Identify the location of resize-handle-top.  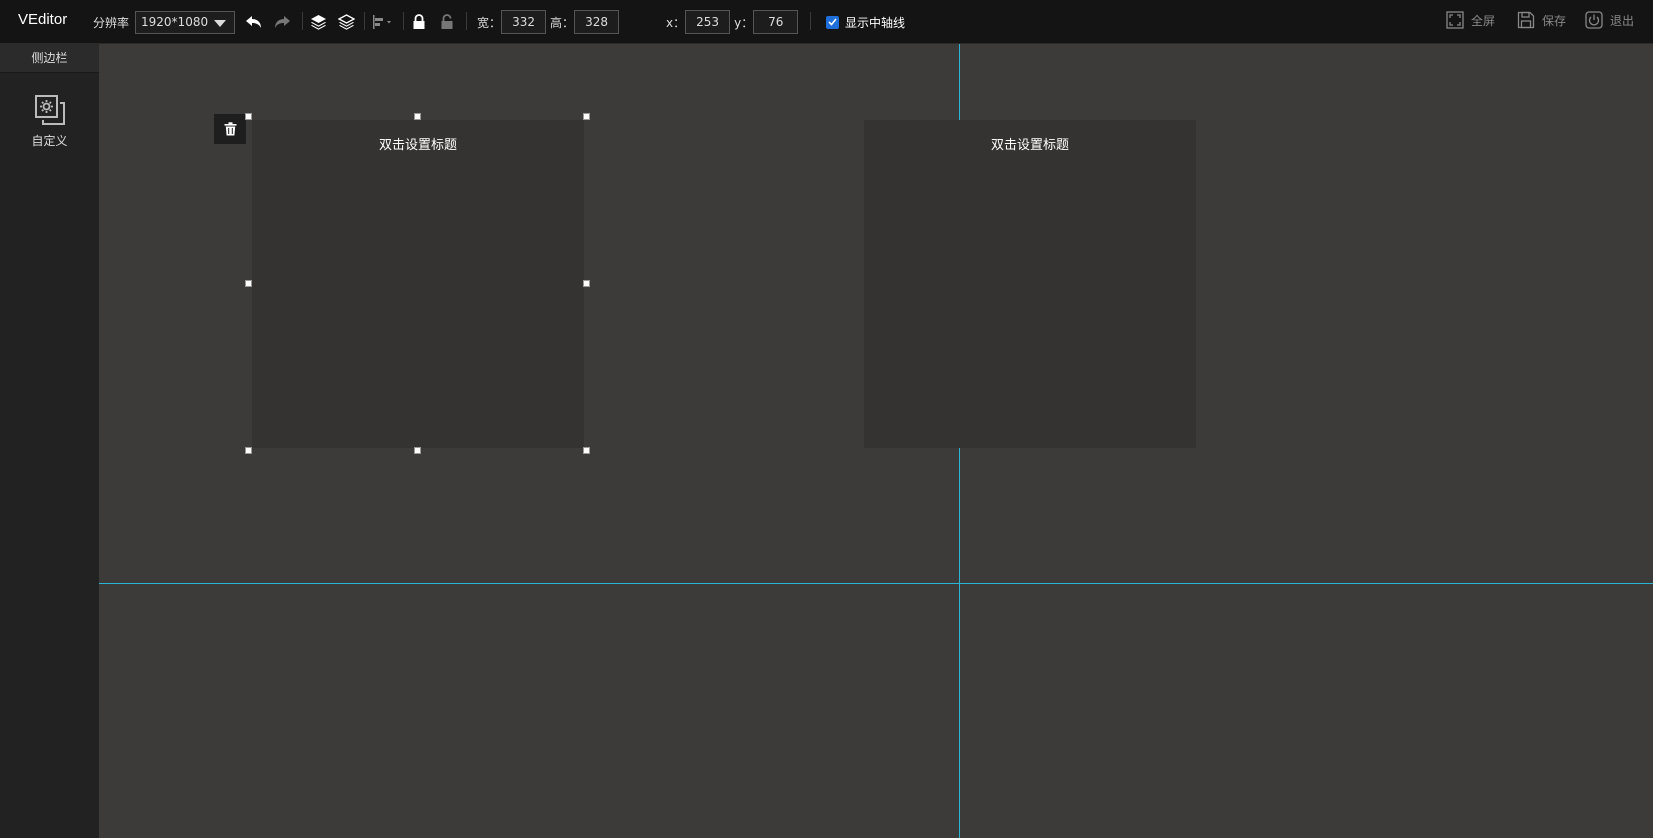
(417, 116).